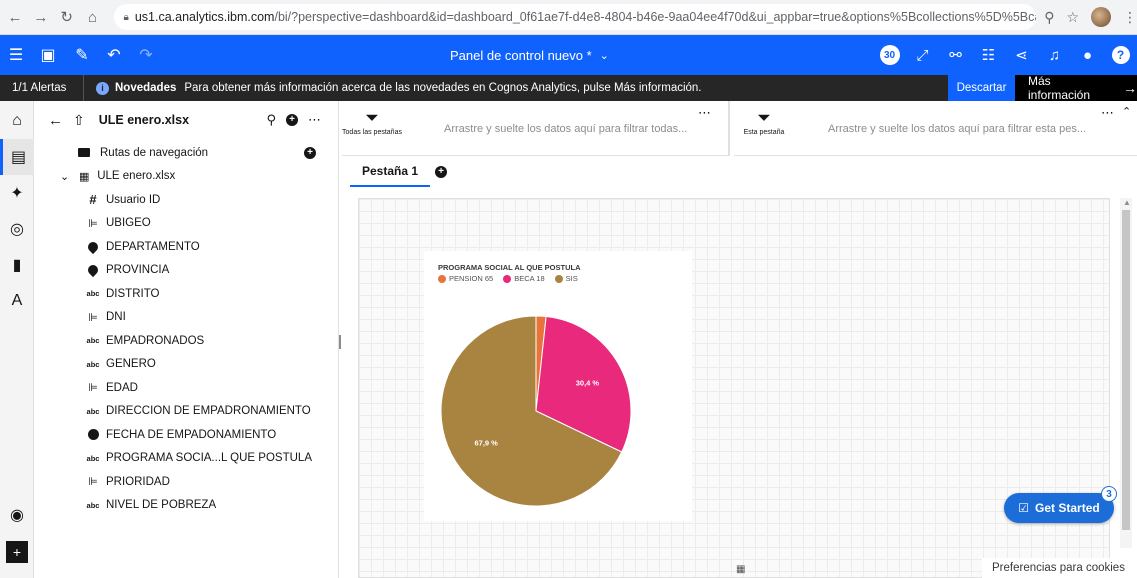 The width and height of the screenshot is (1137, 578). Describe the element at coordinates (465, 278) in the screenshot. I see `legend-item: PENSION 65` at that location.